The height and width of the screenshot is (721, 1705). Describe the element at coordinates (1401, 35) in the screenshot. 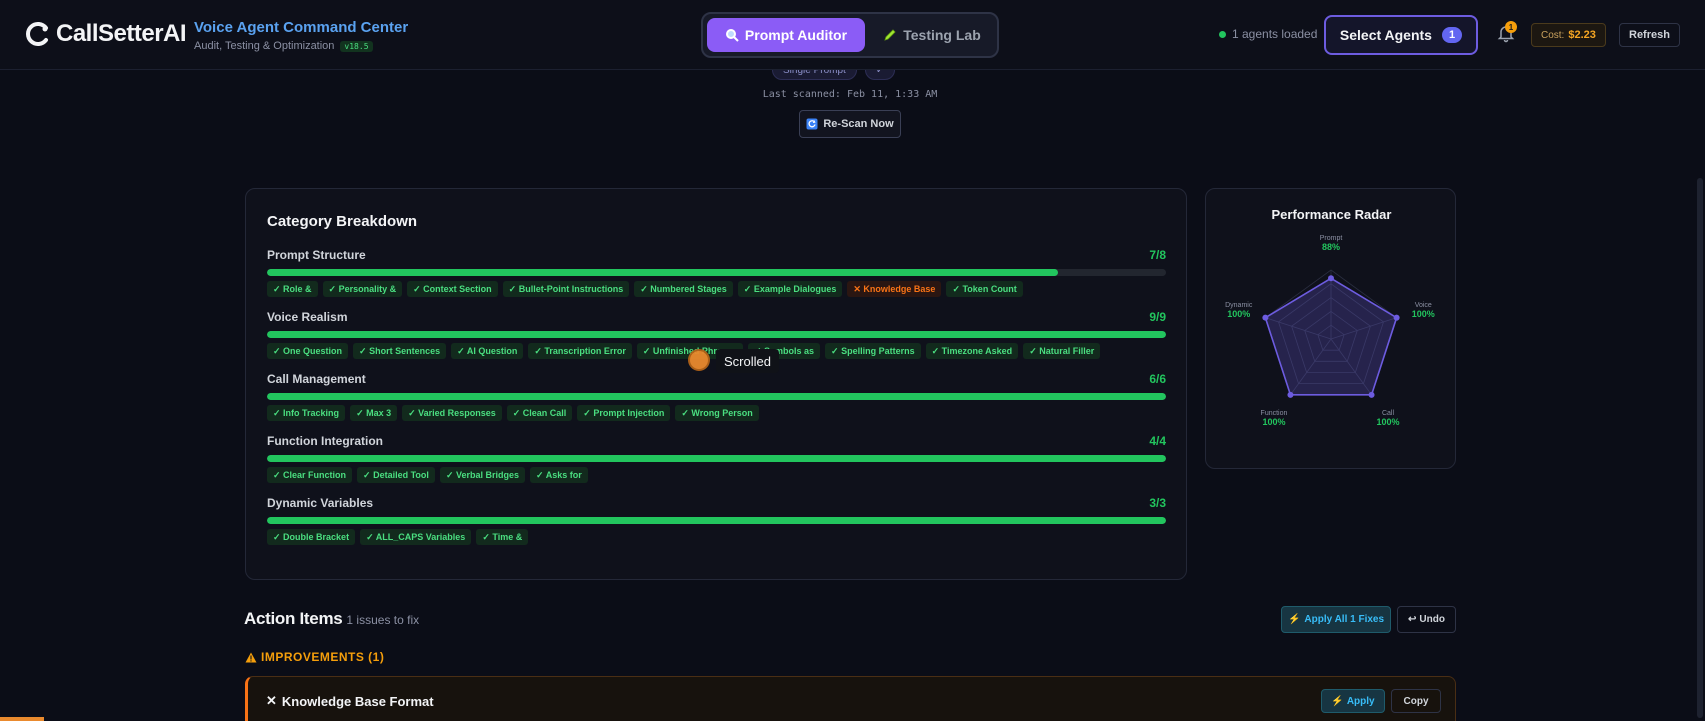

I see `select-agents-button: Select Agents 1` at that location.